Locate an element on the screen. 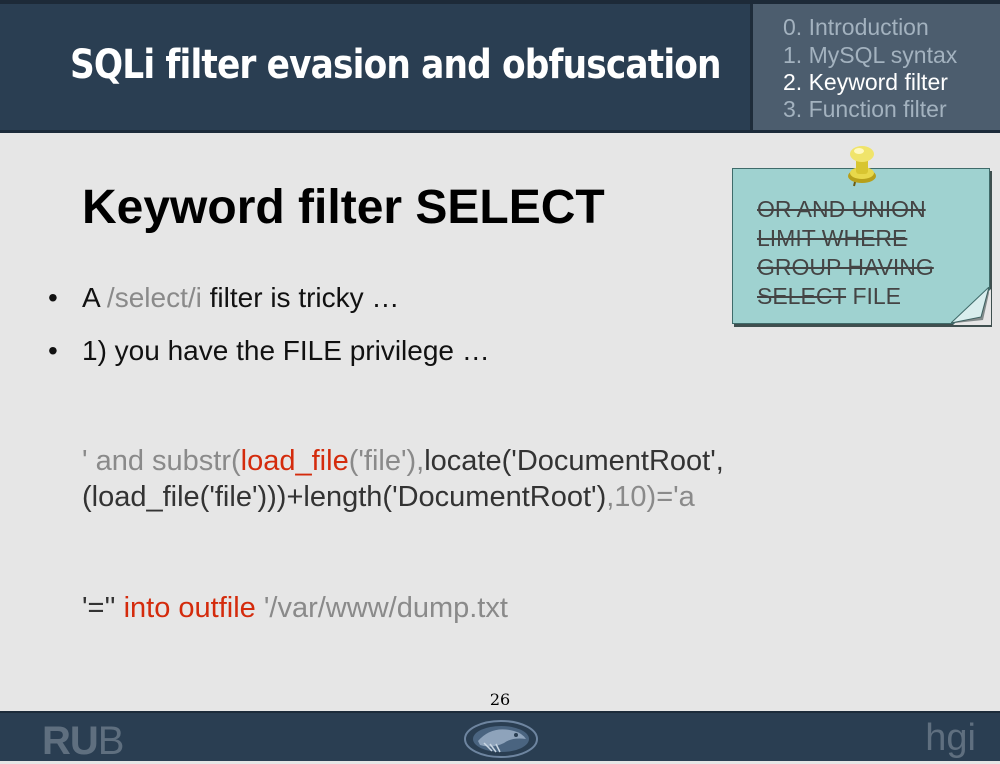 The height and width of the screenshot is (764, 1000). note-file-keyword: FILE is located at coordinates (874, 296).